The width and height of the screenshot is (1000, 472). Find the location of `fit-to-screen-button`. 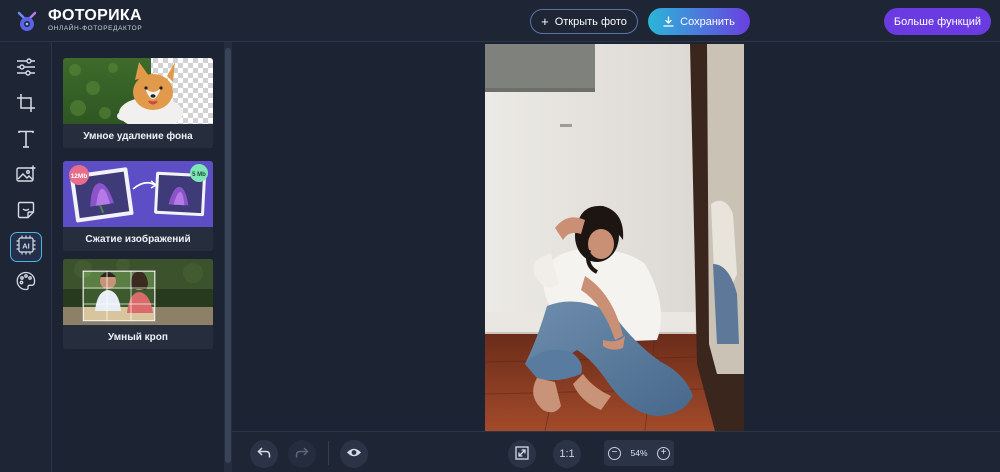

fit-to-screen-button is located at coordinates (522, 454).